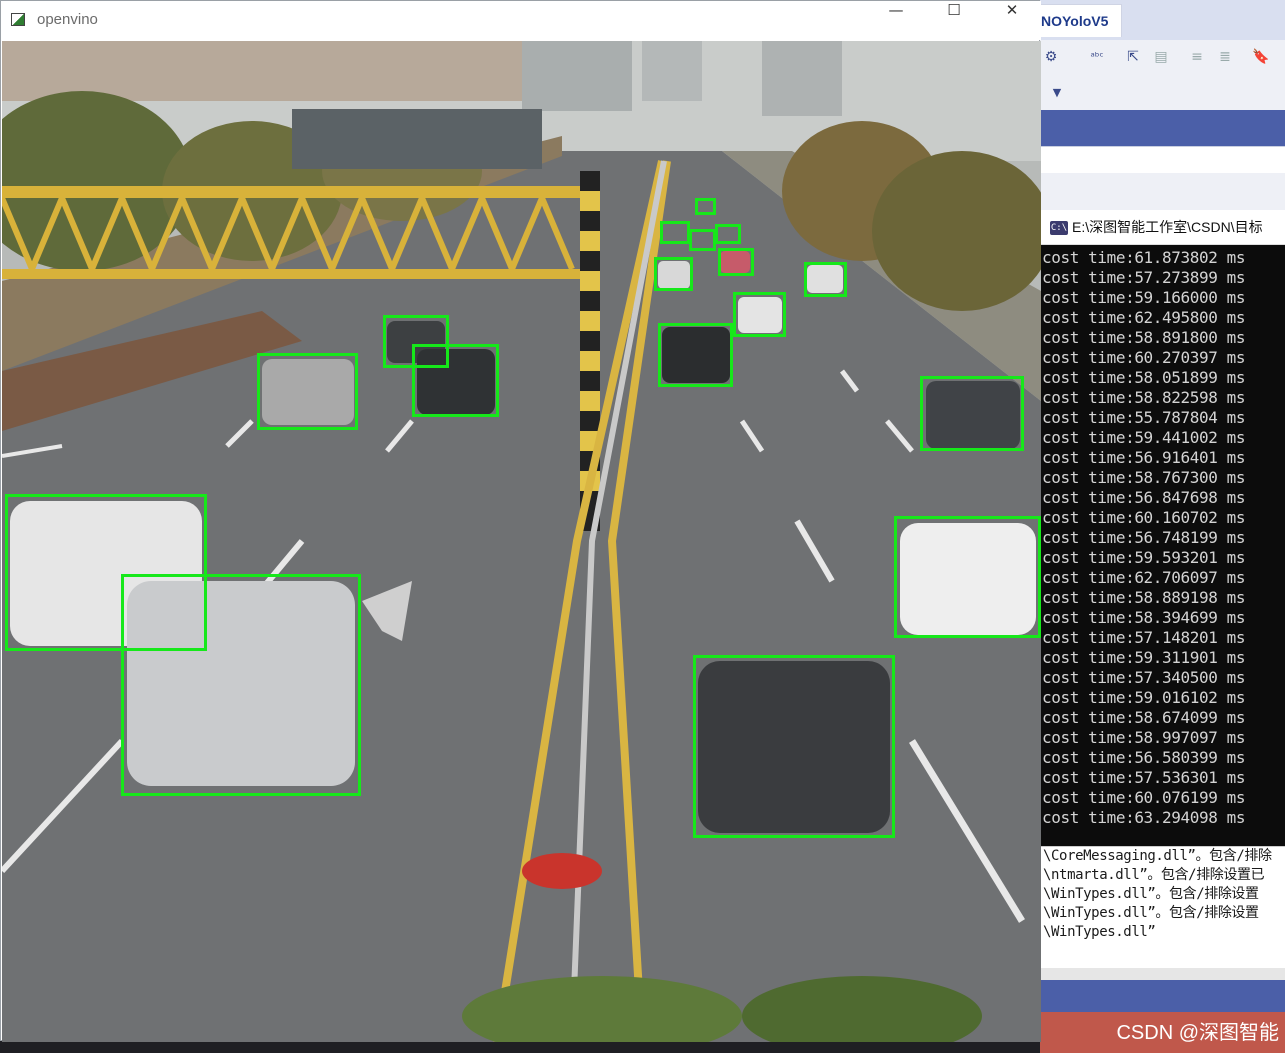 This screenshot has height=1053, width=1285. Describe the element at coordinates (1144, 557) in the screenshot. I see `console-line: cost time:59.593201 ms` at that location.